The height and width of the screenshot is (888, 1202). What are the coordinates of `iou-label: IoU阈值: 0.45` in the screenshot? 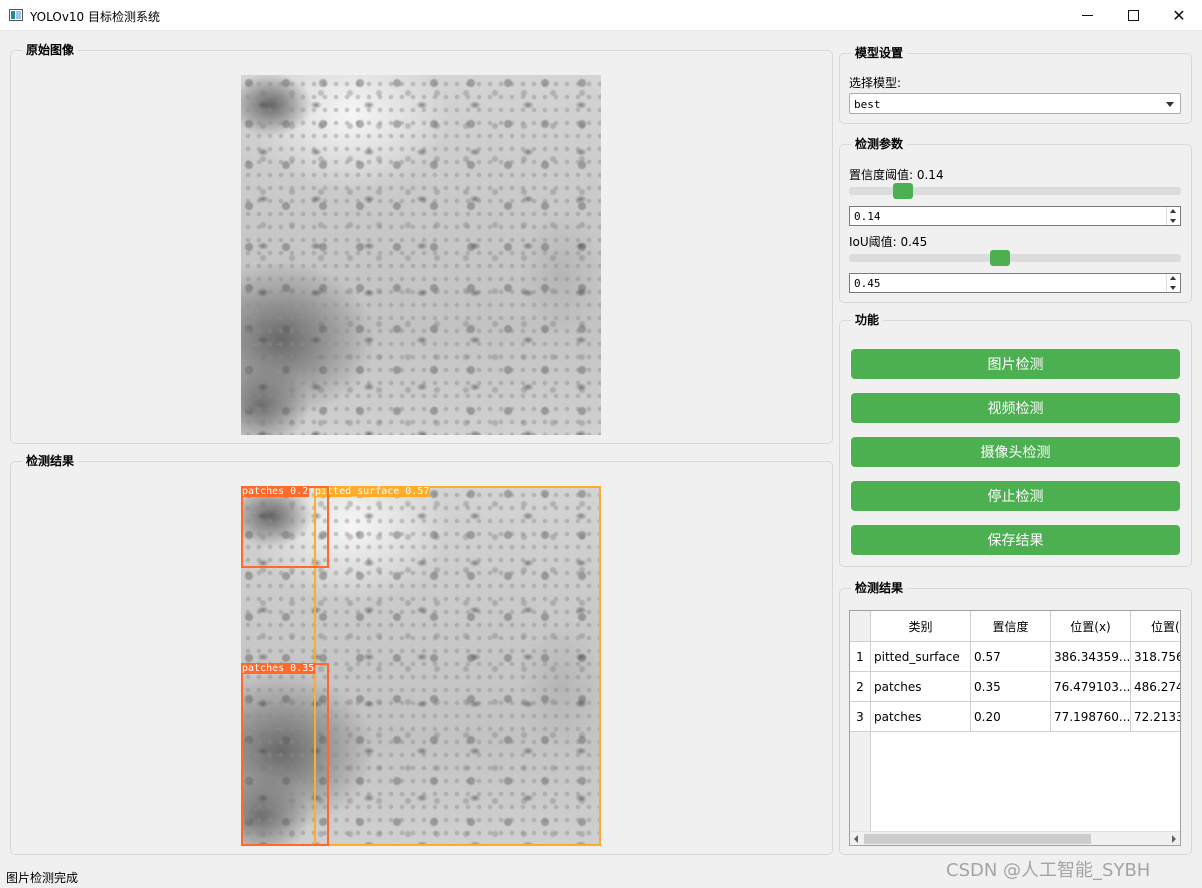 It's located at (888, 242).